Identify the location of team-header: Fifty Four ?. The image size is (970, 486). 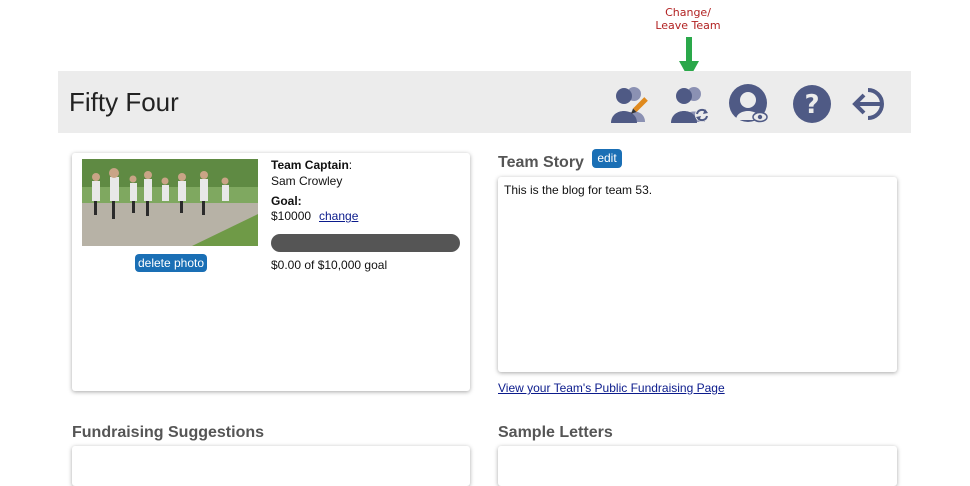
(484, 102).